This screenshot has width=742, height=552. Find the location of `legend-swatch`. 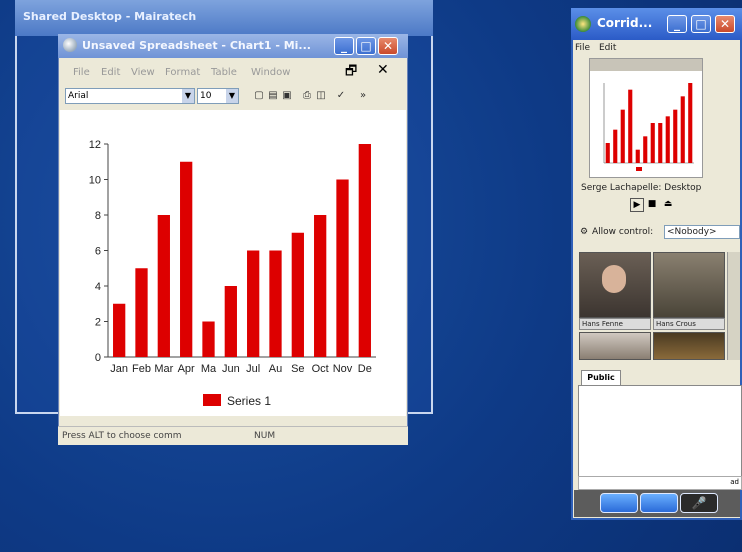

legend-swatch is located at coordinates (212, 400).